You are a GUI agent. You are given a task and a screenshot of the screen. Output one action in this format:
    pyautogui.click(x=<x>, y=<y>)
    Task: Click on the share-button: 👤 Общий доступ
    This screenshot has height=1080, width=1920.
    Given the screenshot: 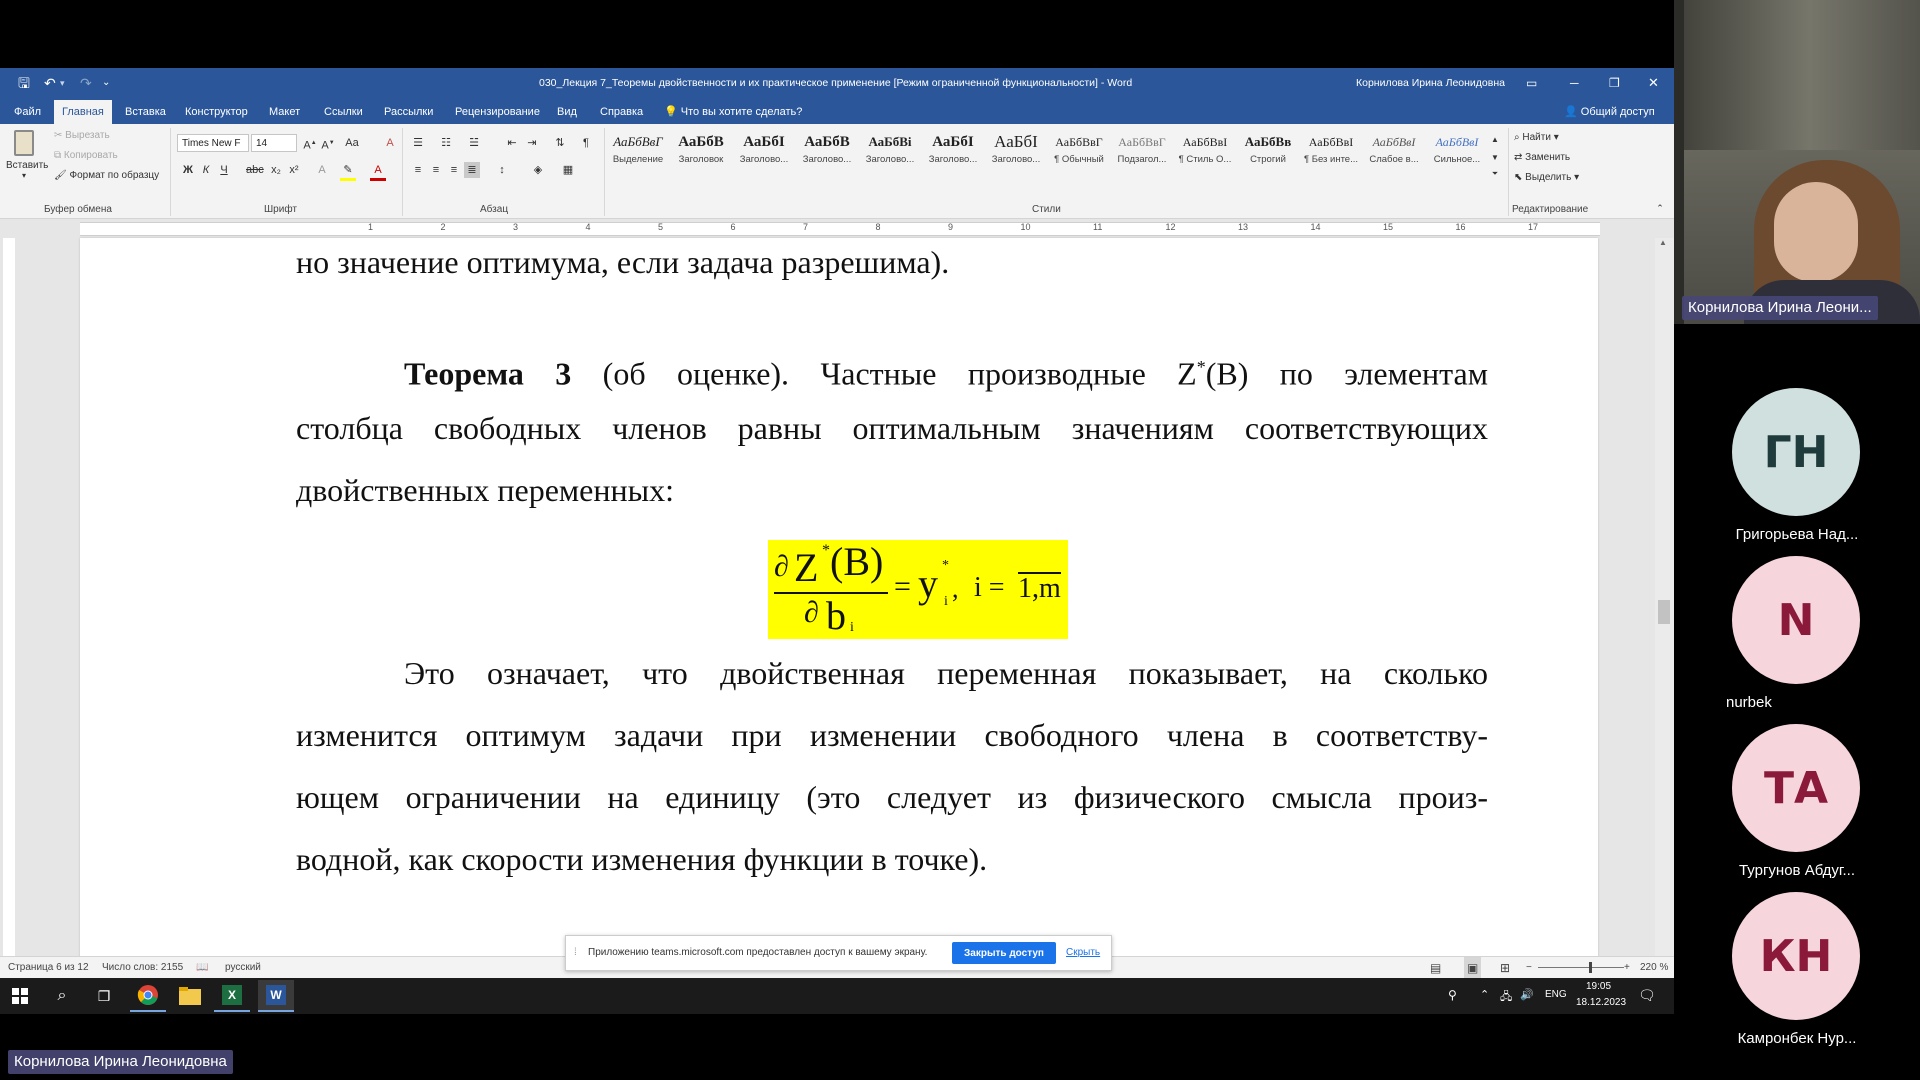 What is the action you would take?
    pyautogui.click(x=1609, y=112)
    